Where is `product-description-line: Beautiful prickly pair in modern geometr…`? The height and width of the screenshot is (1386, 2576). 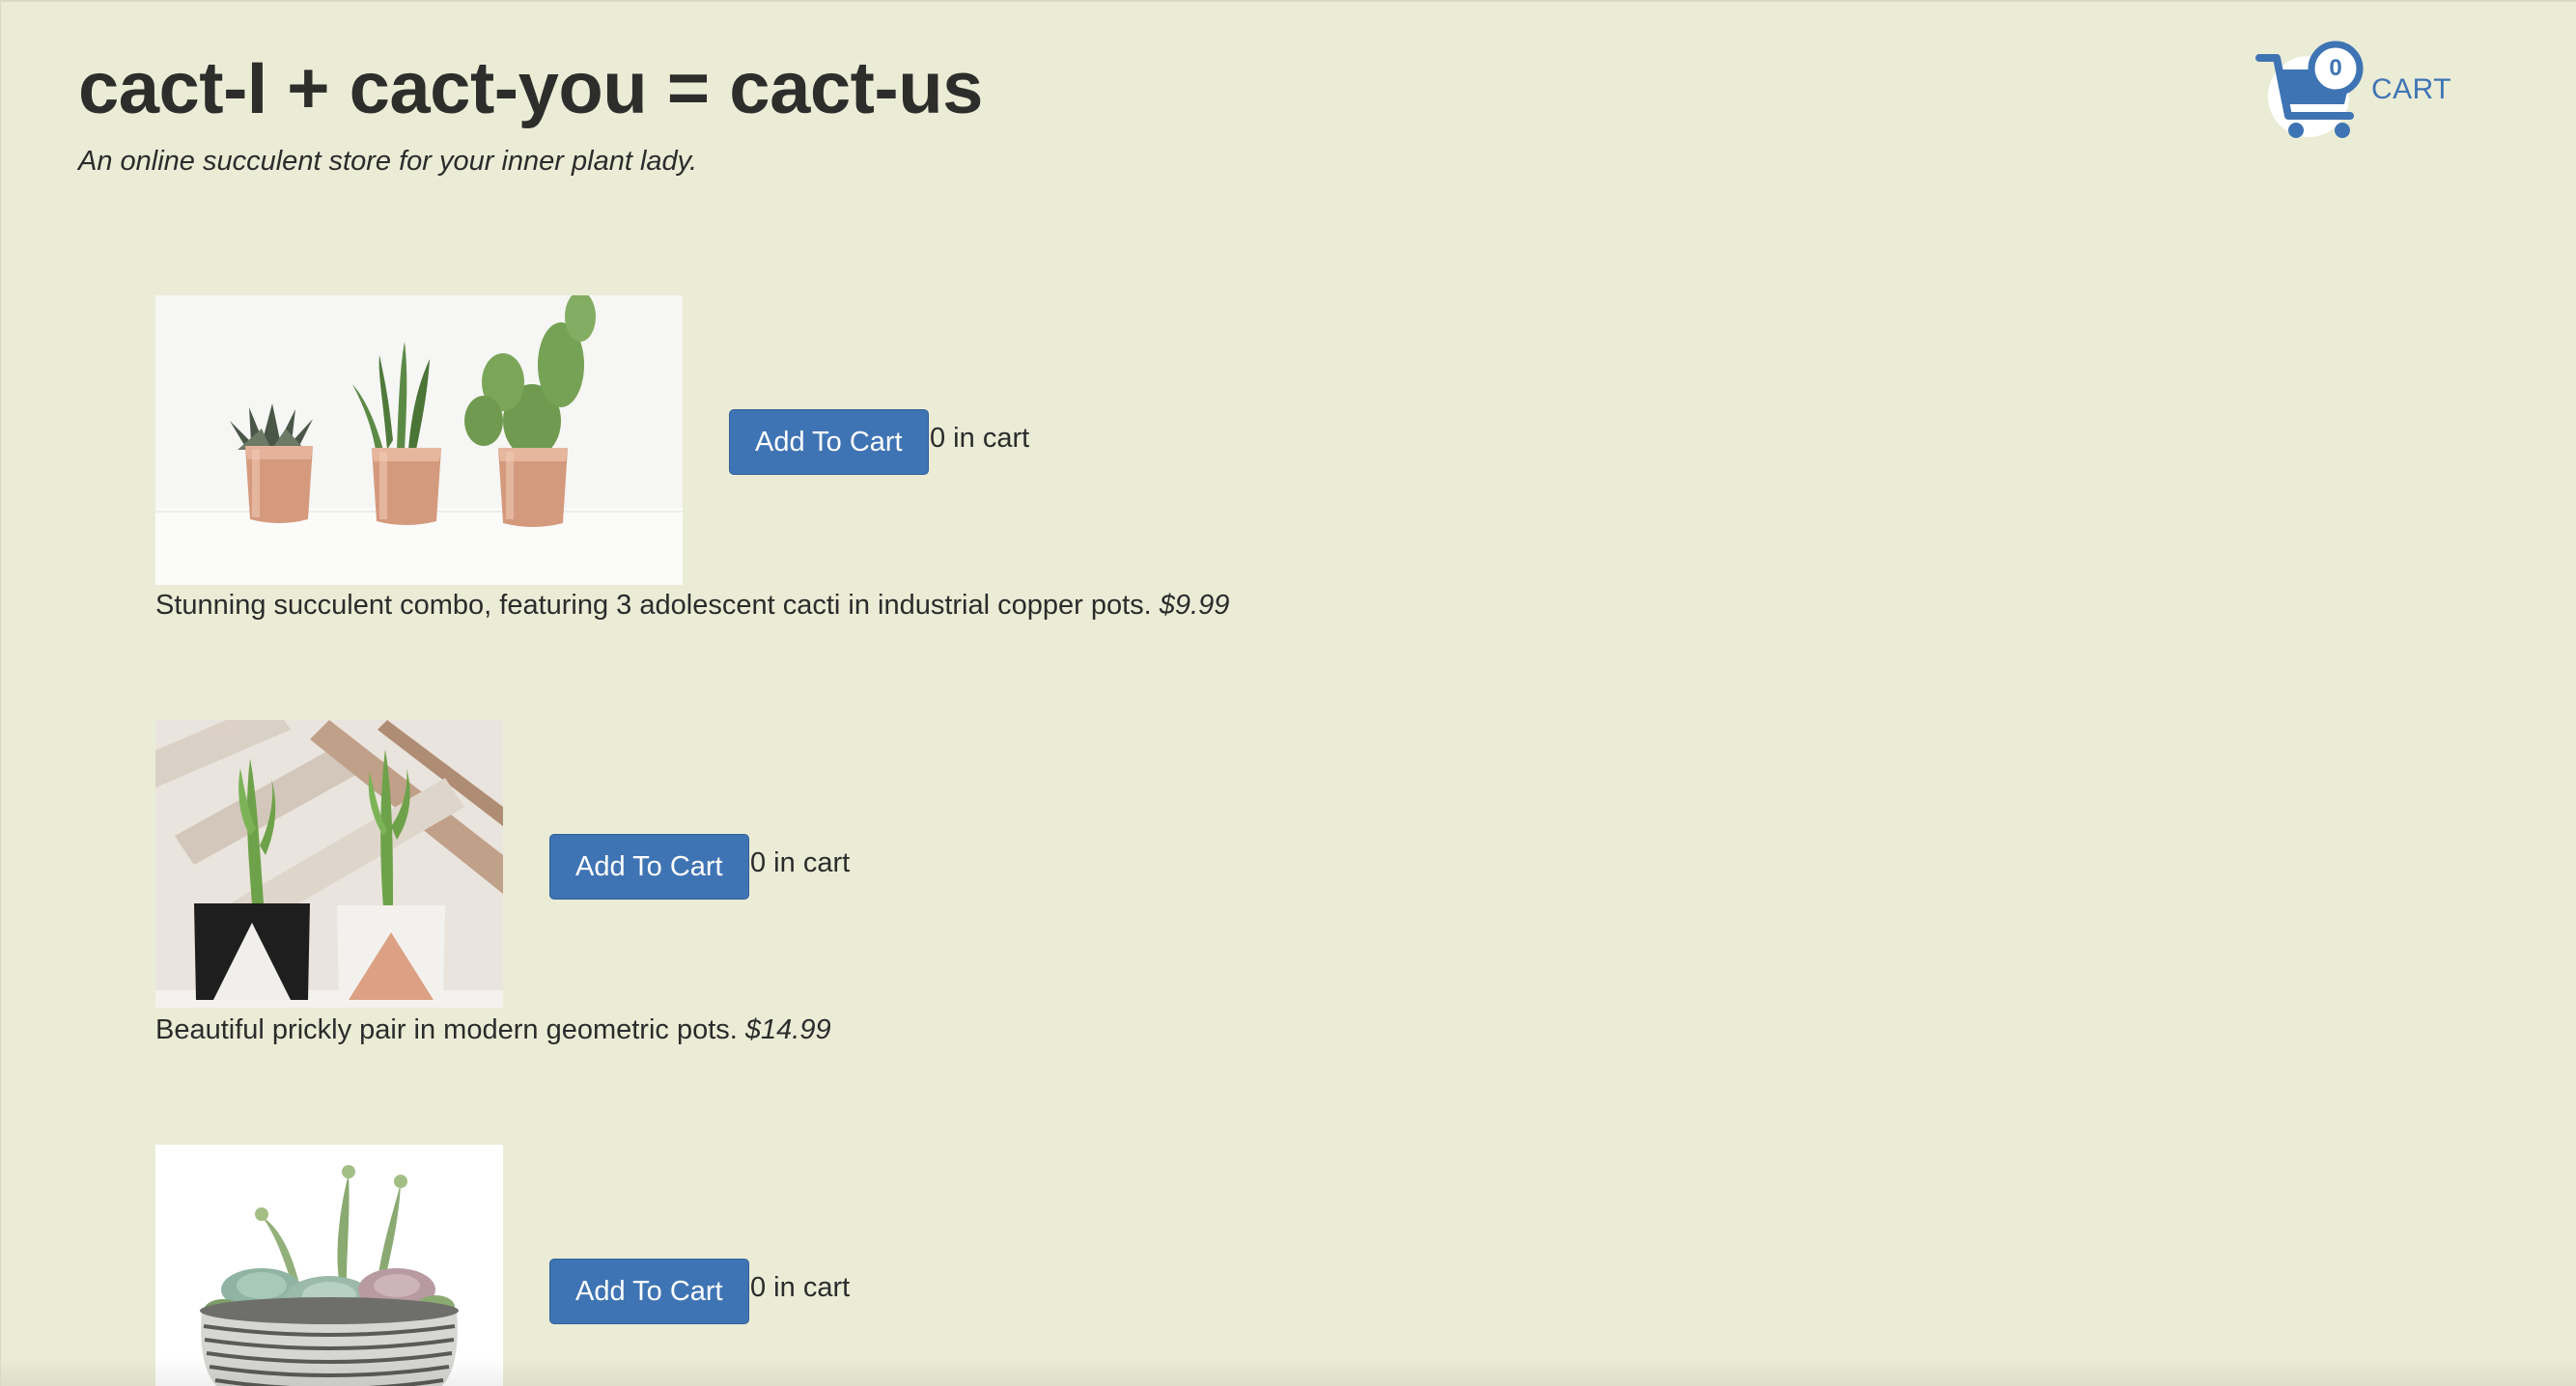 product-description-line: Beautiful prickly pair in modern geometr… is located at coordinates (493, 1030).